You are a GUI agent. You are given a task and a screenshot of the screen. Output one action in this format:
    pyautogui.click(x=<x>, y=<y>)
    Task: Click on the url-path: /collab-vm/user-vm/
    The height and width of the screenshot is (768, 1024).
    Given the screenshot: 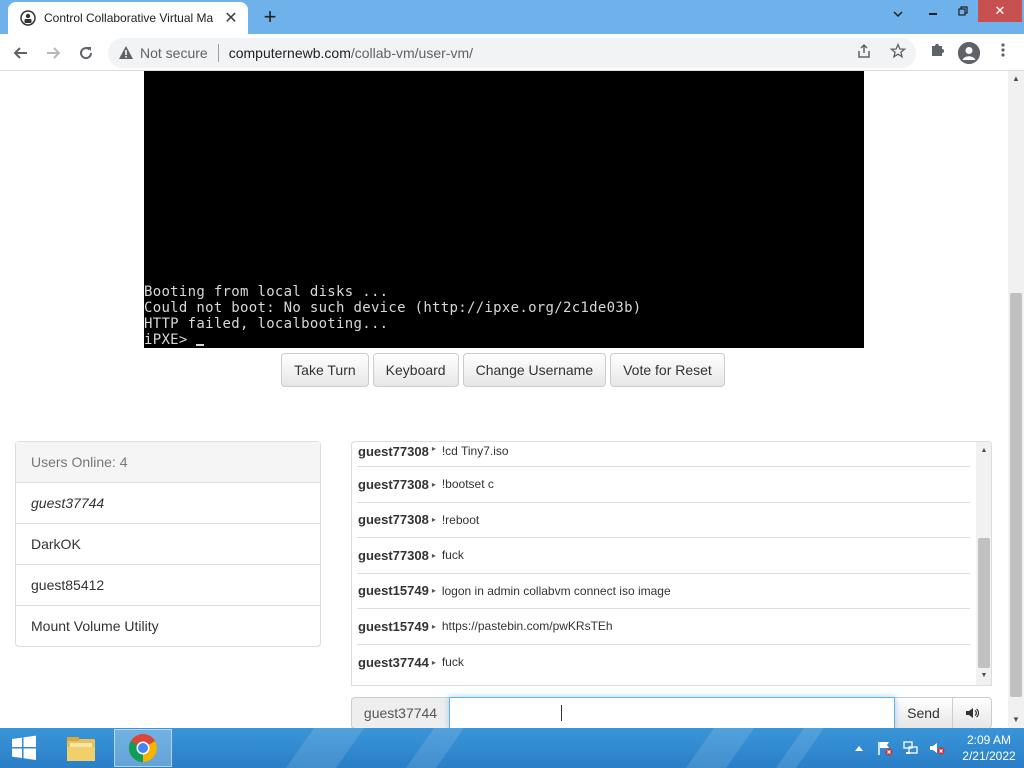 What is the action you would take?
    pyautogui.click(x=412, y=53)
    